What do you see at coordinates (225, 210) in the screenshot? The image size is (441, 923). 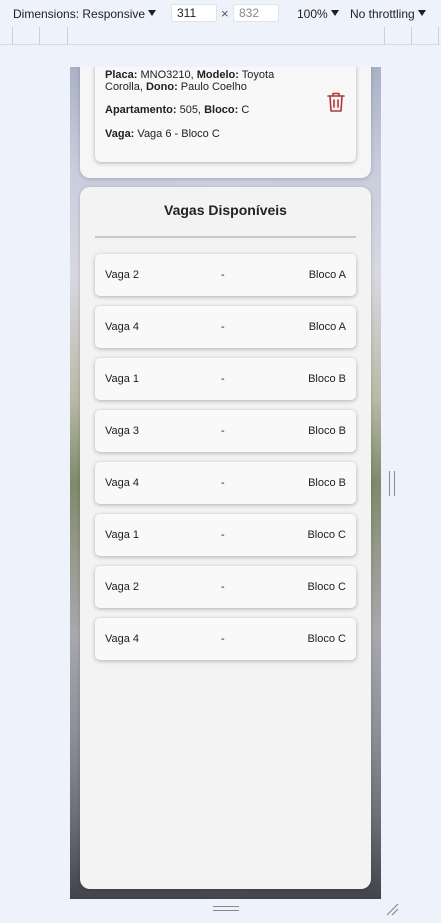 I see `available-spots-title: Vagas Disponíveis` at bounding box center [225, 210].